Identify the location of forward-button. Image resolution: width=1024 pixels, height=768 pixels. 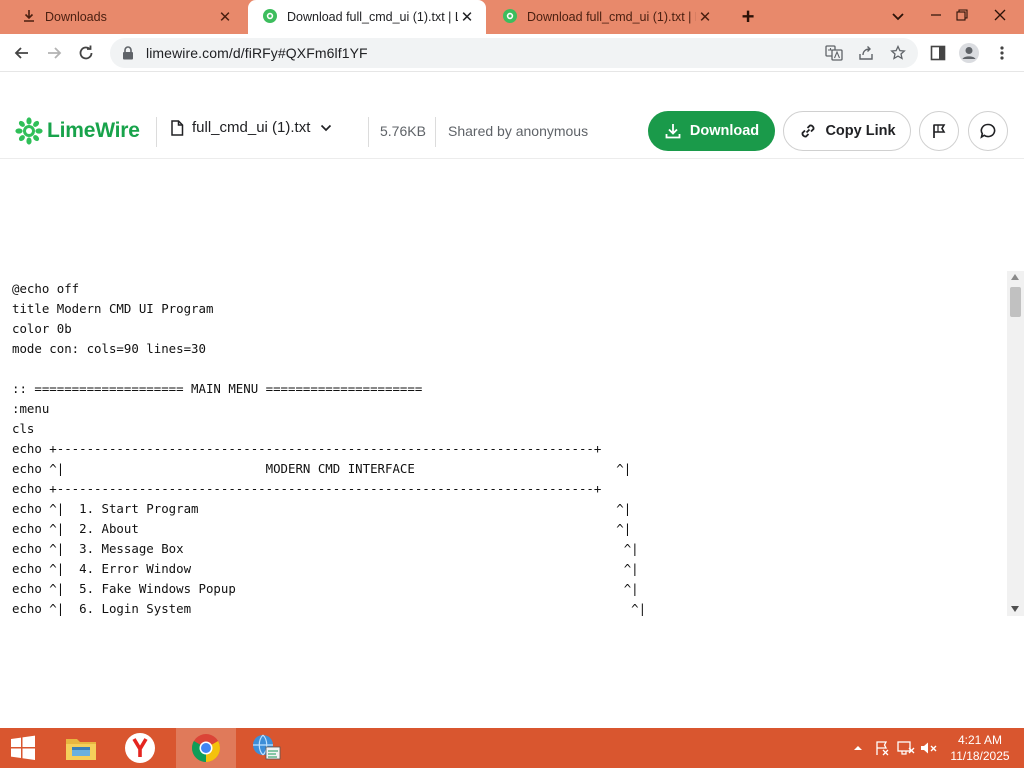
(54, 53).